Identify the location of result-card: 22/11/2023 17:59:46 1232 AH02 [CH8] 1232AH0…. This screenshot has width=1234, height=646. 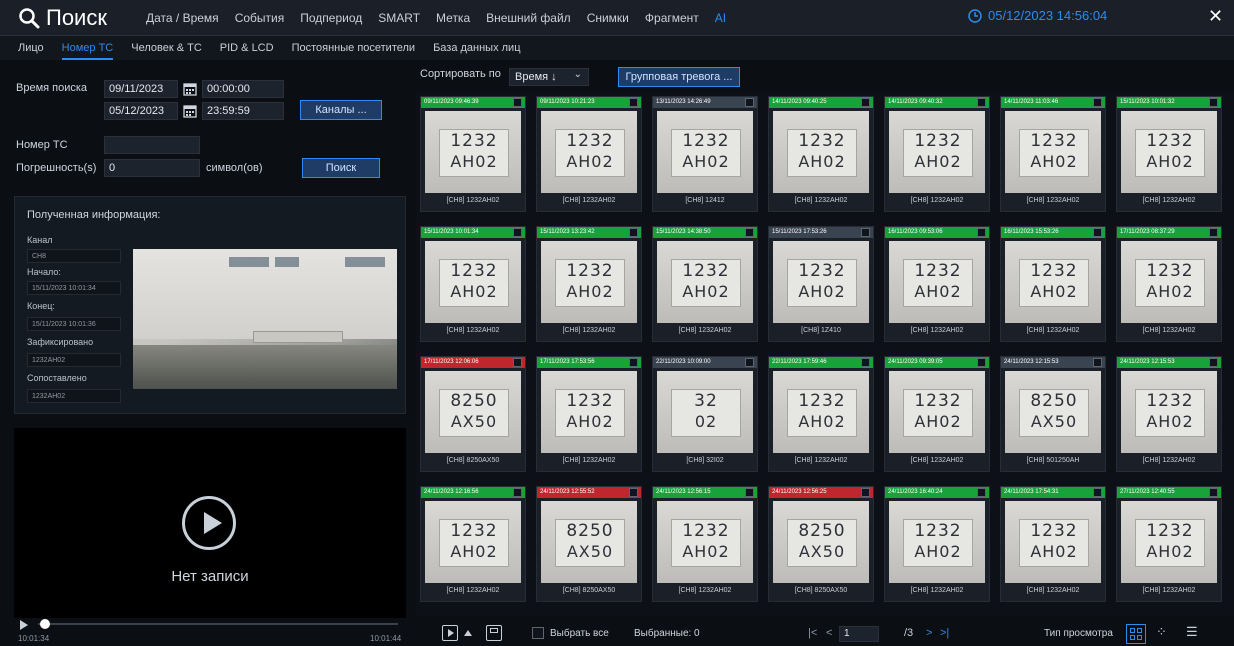
(821, 414).